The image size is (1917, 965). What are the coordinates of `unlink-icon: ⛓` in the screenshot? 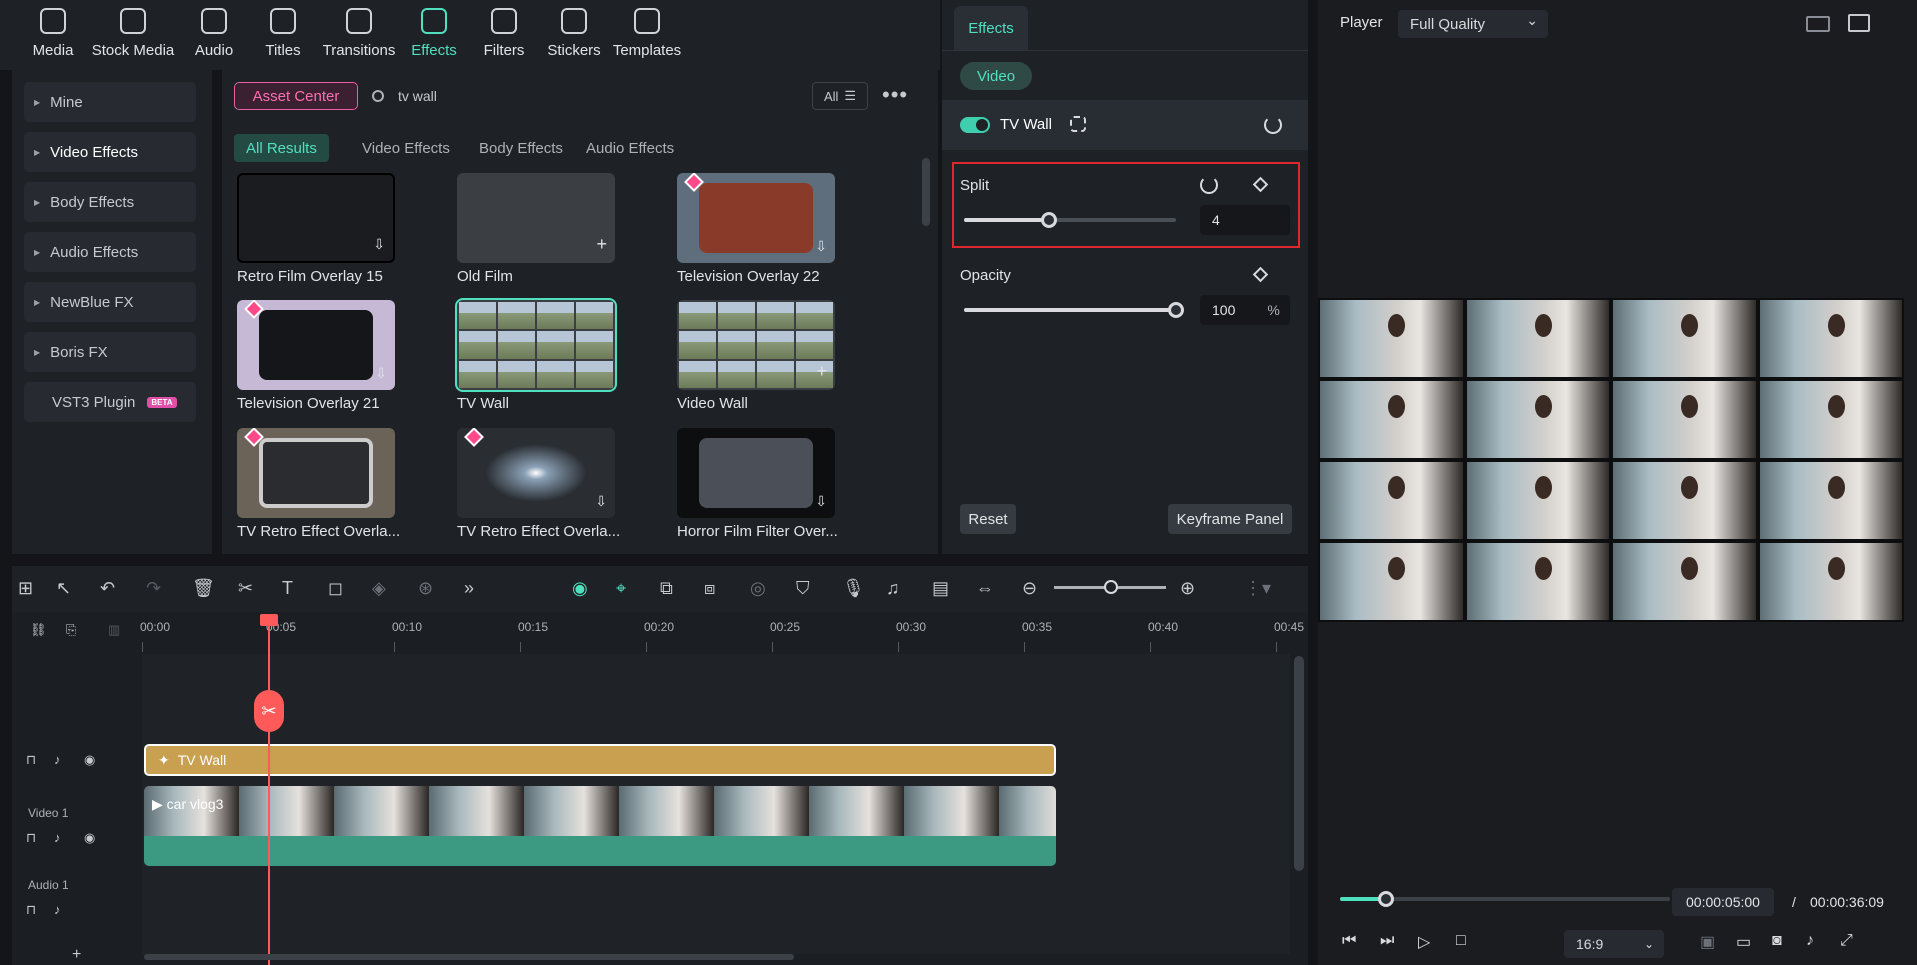 It's located at (38, 630).